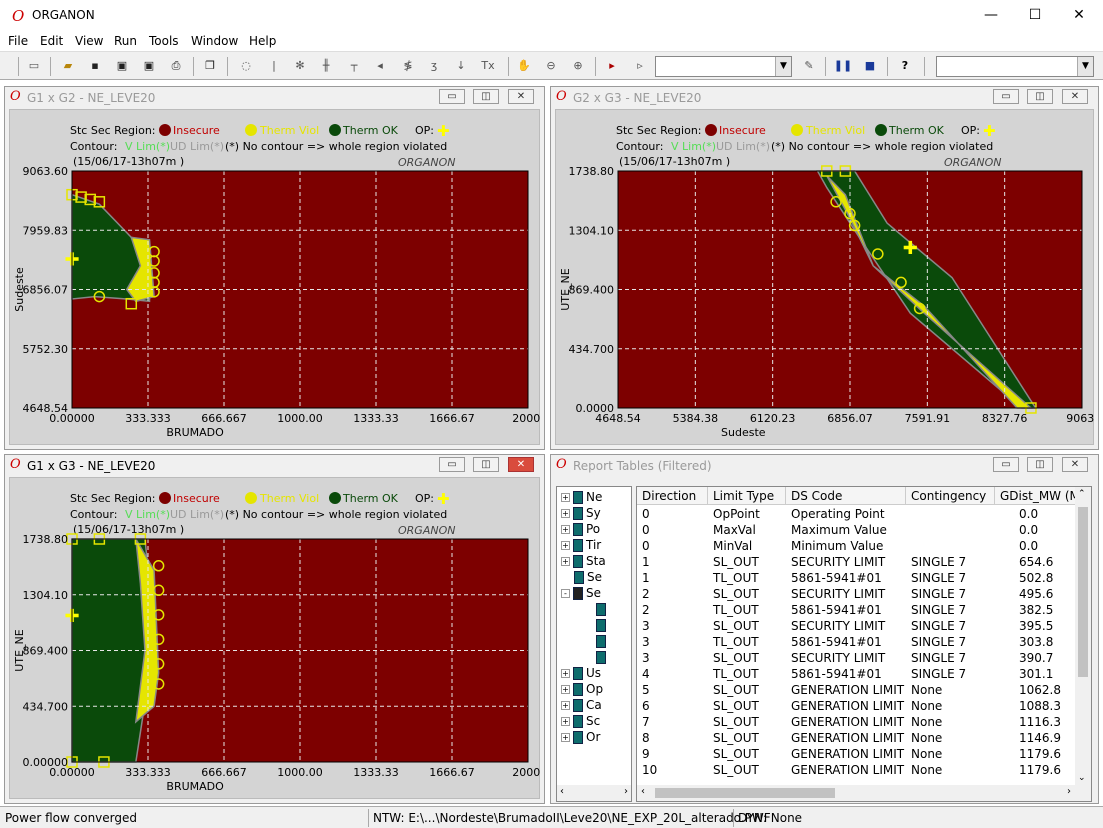 The height and width of the screenshot is (828, 1103). What do you see at coordinates (524, 66) in the screenshot?
I see `pan-hand-icon: ✋` at bounding box center [524, 66].